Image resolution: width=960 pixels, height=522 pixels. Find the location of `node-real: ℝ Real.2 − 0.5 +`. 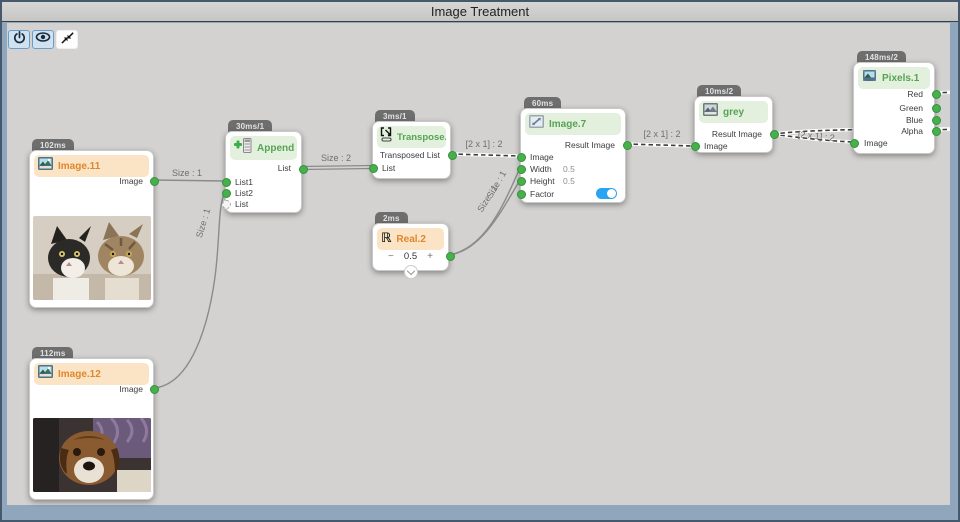

node-real: ℝ Real.2 − 0.5 + is located at coordinates (413, 251).